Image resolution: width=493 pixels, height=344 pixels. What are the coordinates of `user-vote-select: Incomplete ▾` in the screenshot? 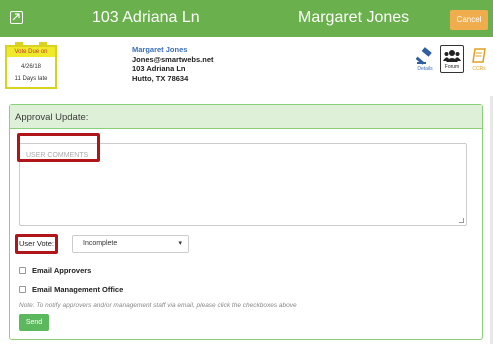 It's located at (130, 244).